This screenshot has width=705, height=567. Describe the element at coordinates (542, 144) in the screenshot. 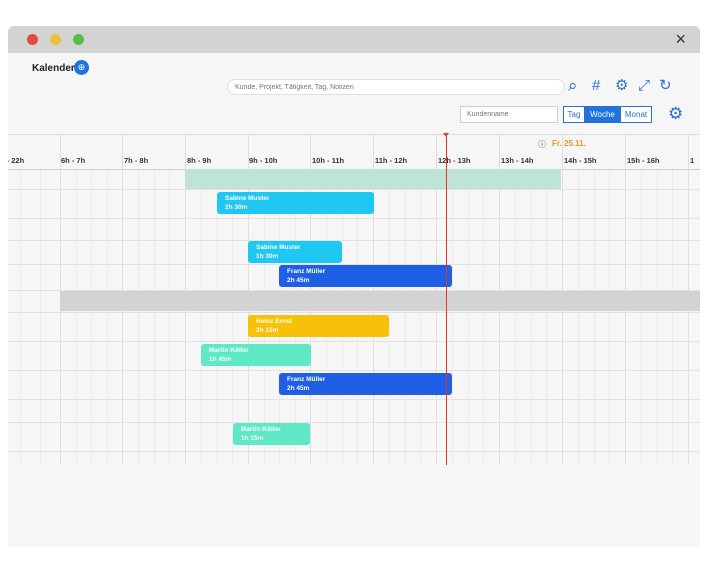

I see `info-icon: ⓘ` at that location.